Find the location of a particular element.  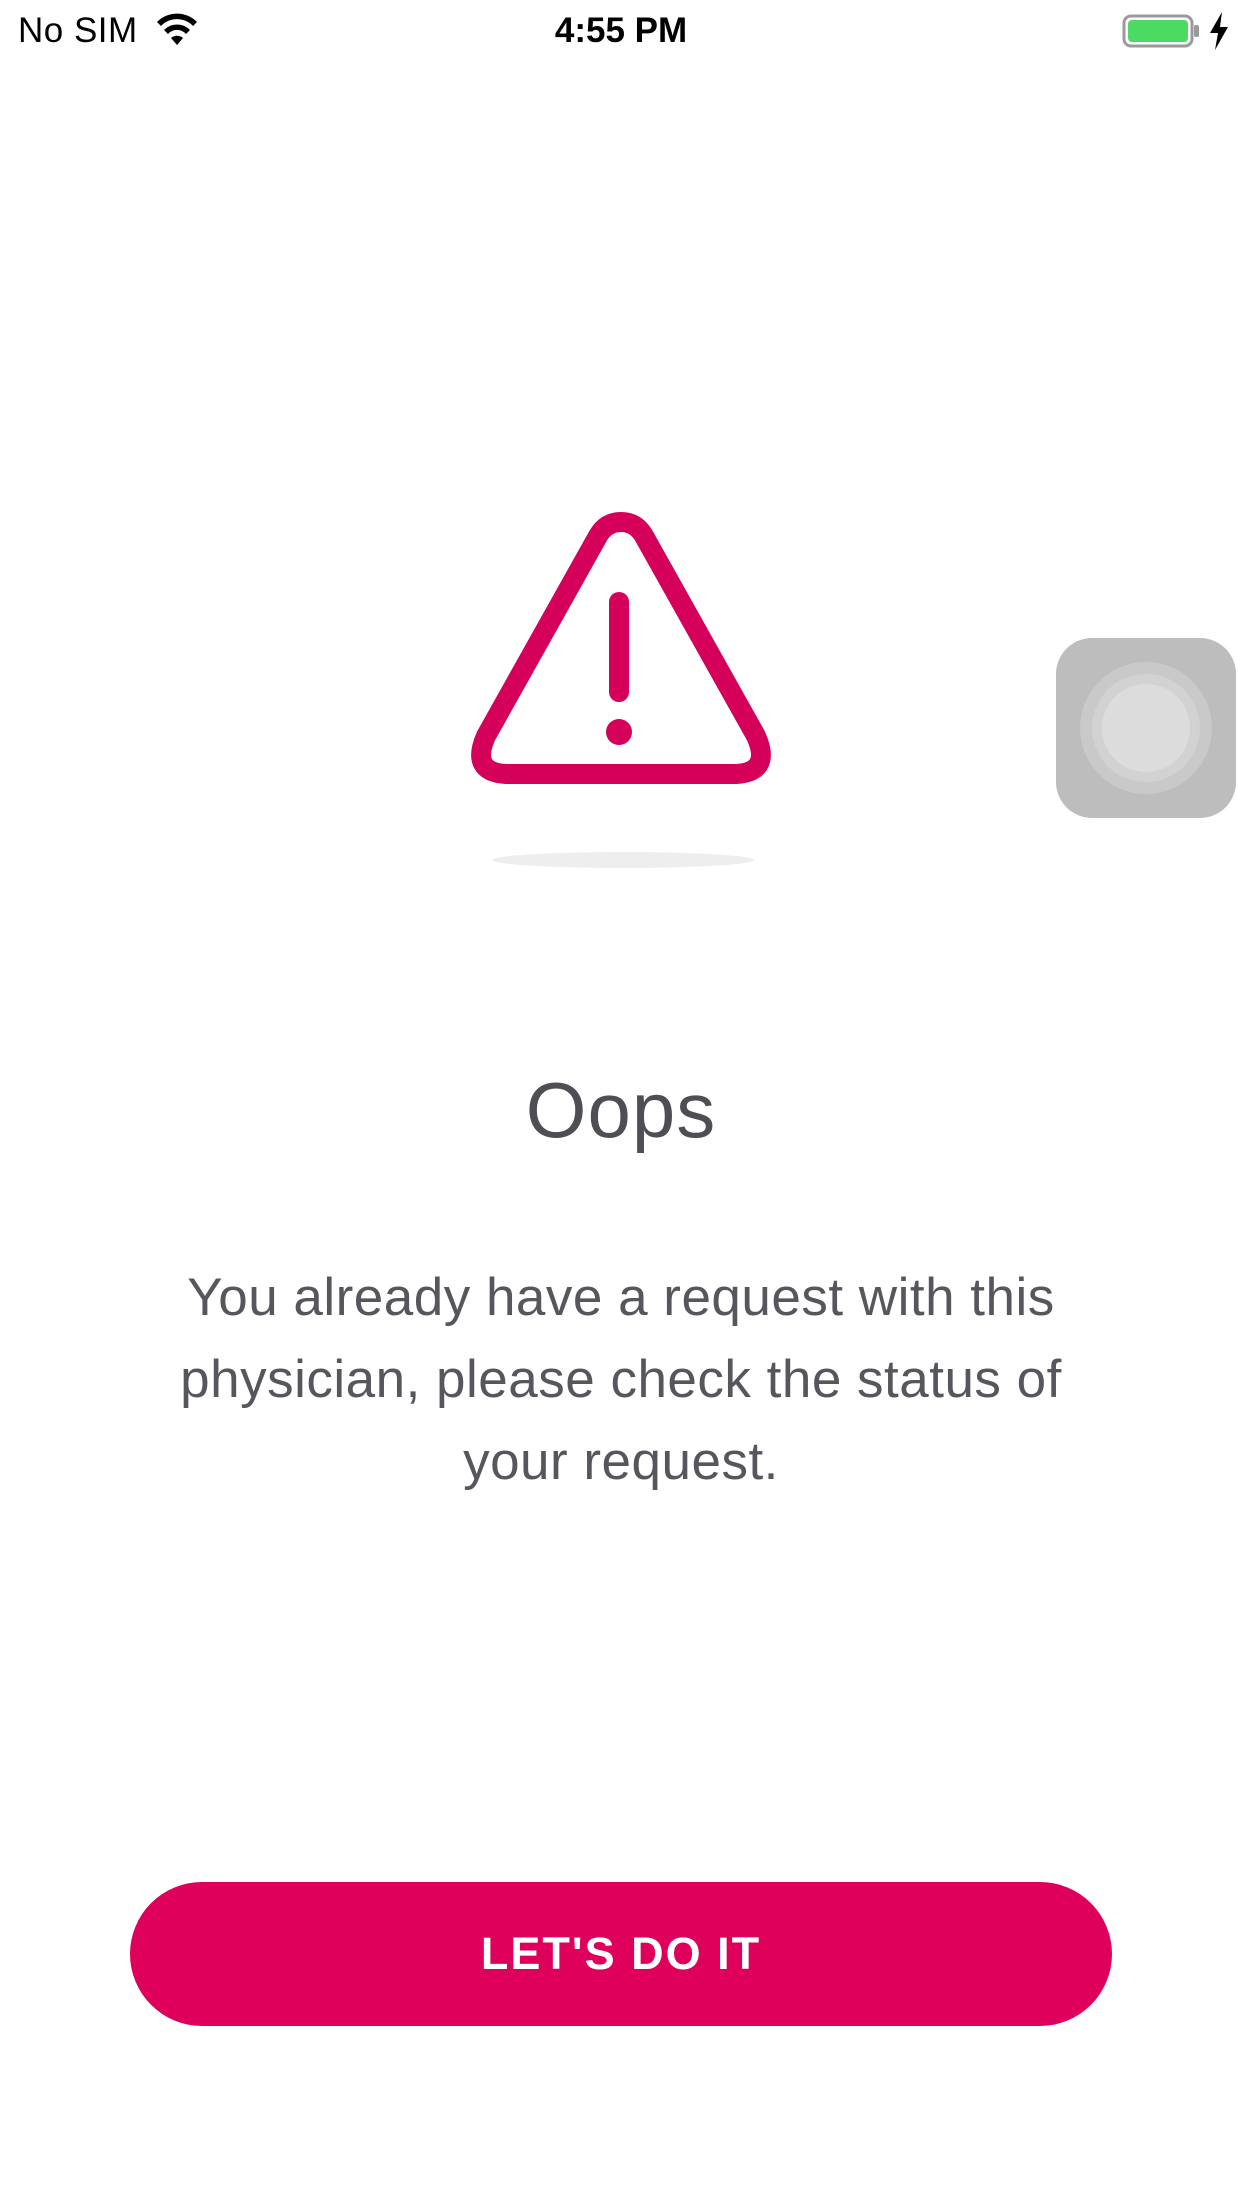

assistive-touch-button is located at coordinates (1146, 728).